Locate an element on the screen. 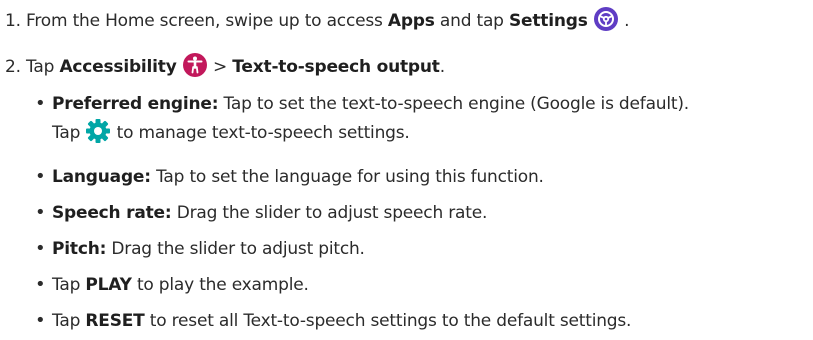 The height and width of the screenshot is (340, 813). step-text: Tap is located at coordinates (43, 67).